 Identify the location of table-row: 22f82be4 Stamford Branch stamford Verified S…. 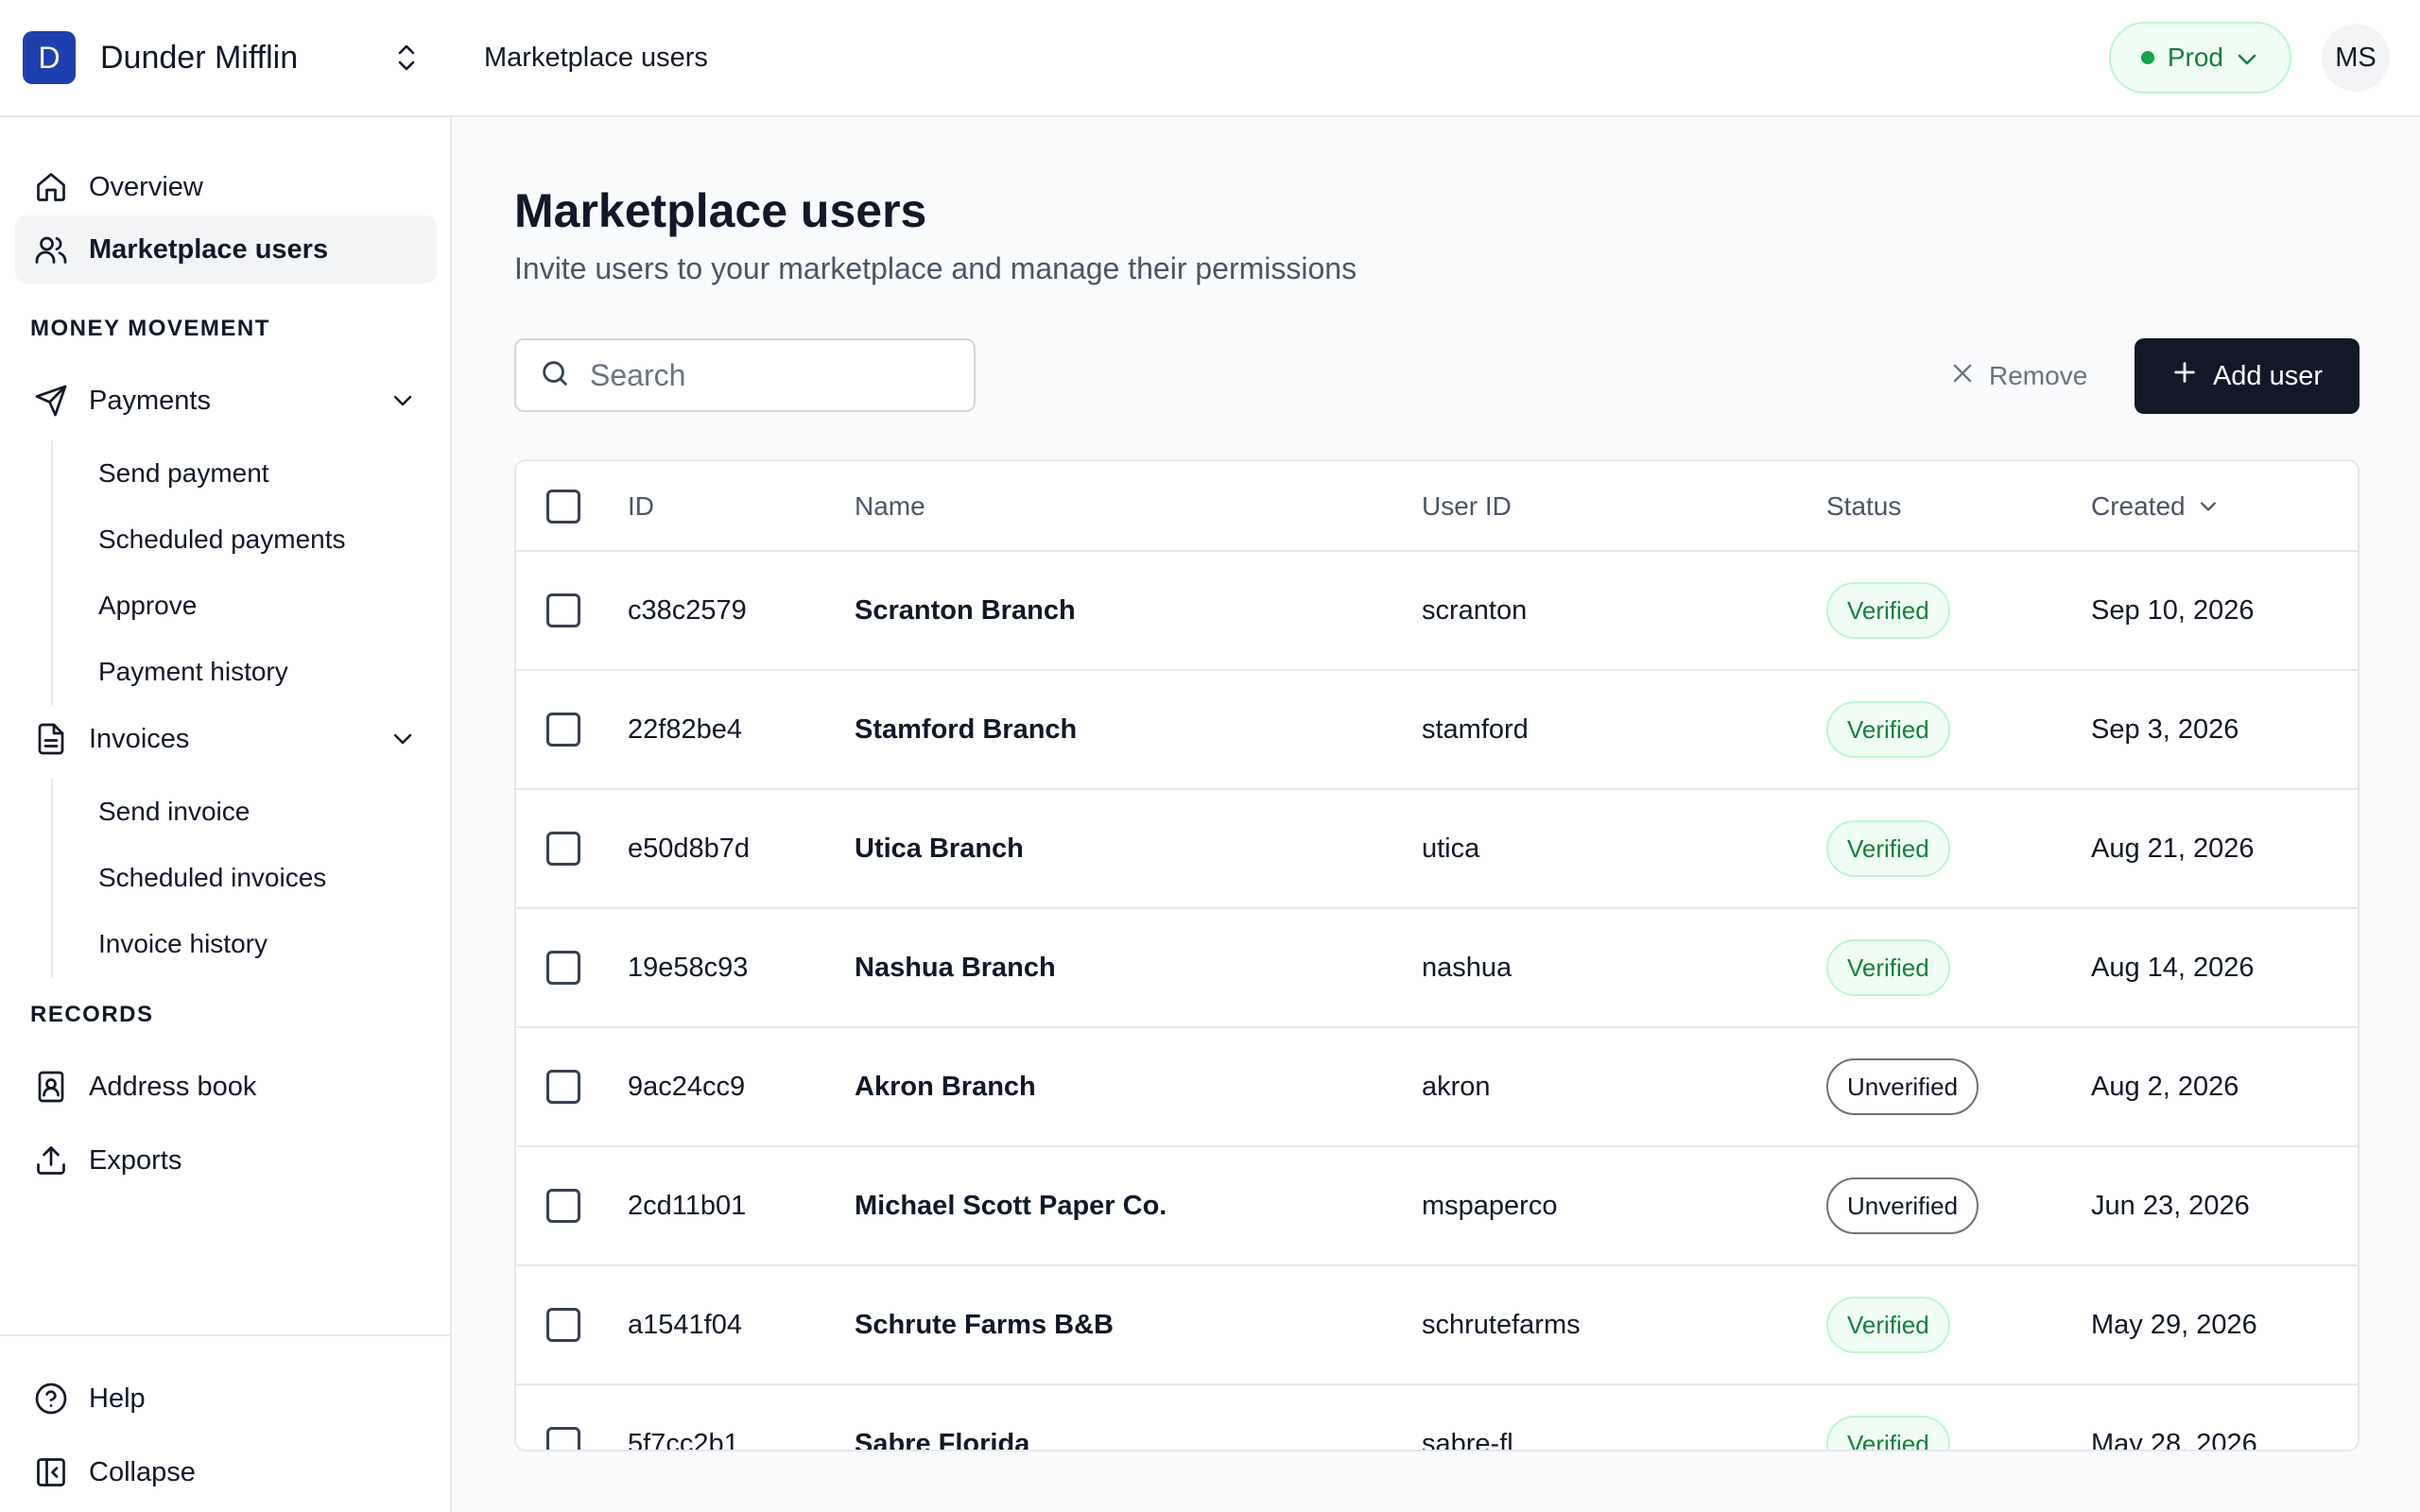
(1437, 730).